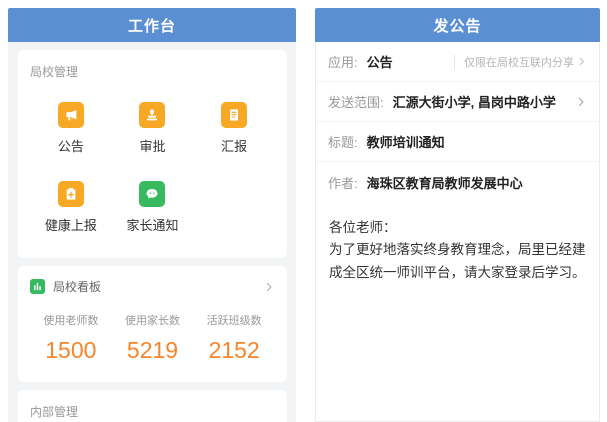 This screenshot has height=422, width=607. I want to click on stat-label: 使用家长数, so click(152, 321).